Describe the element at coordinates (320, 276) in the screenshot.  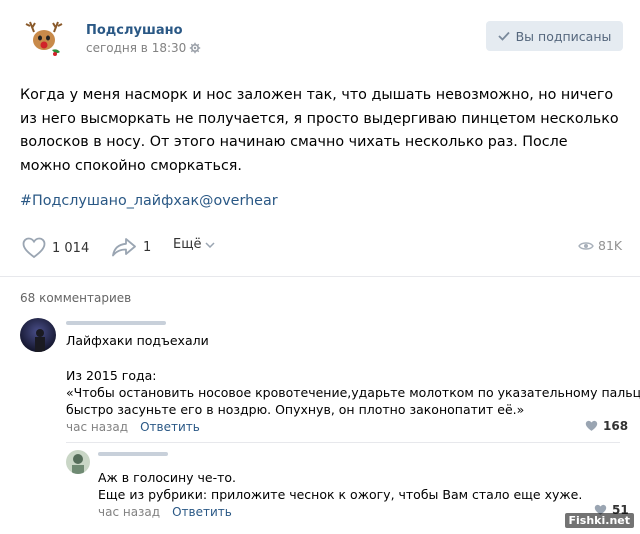
I see `post-divider` at that location.